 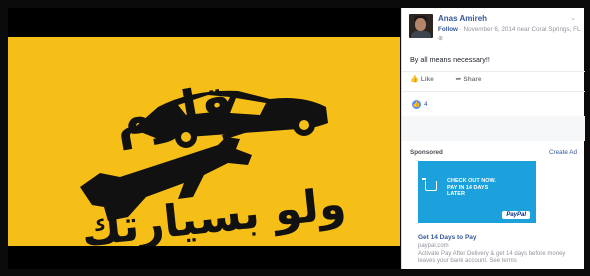 What do you see at coordinates (458, 79) in the screenshot?
I see `share-icon: ➦` at bounding box center [458, 79].